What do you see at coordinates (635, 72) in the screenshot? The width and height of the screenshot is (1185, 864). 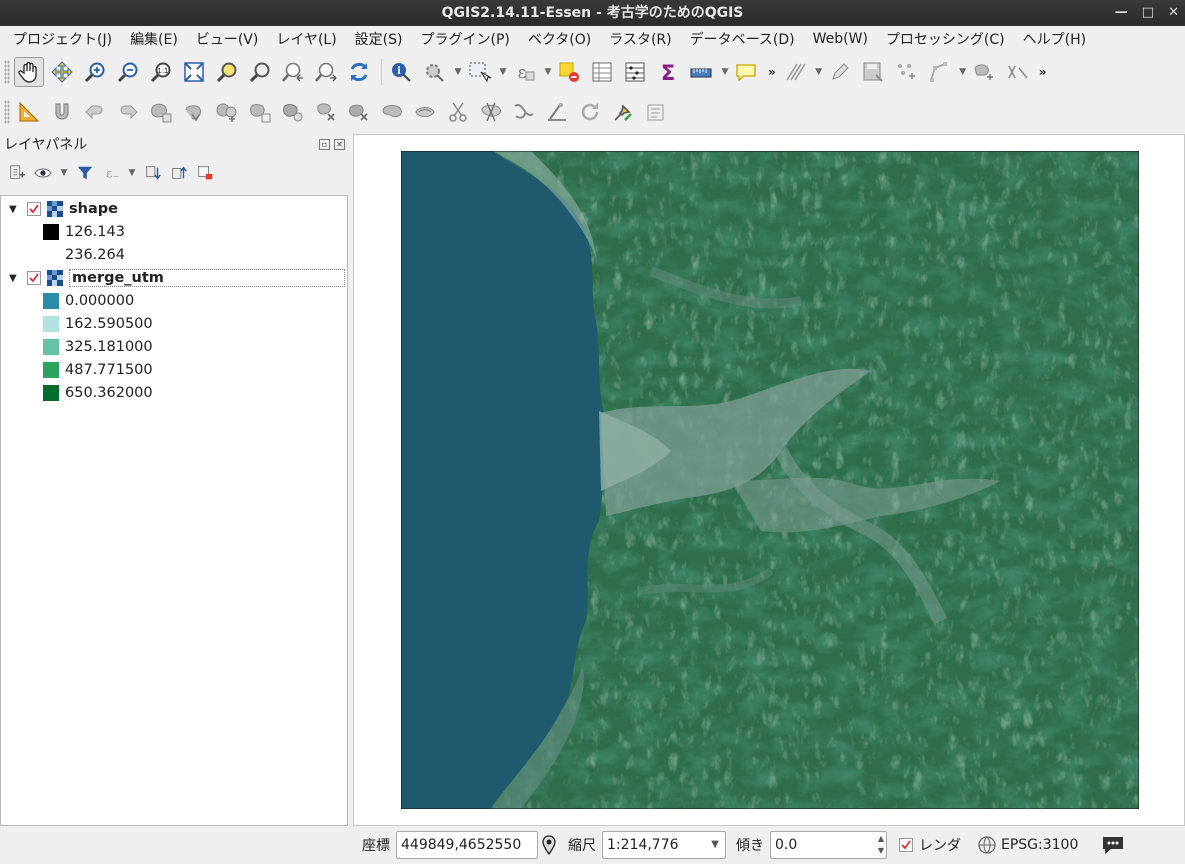 I see `field-calculator-button` at bounding box center [635, 72].